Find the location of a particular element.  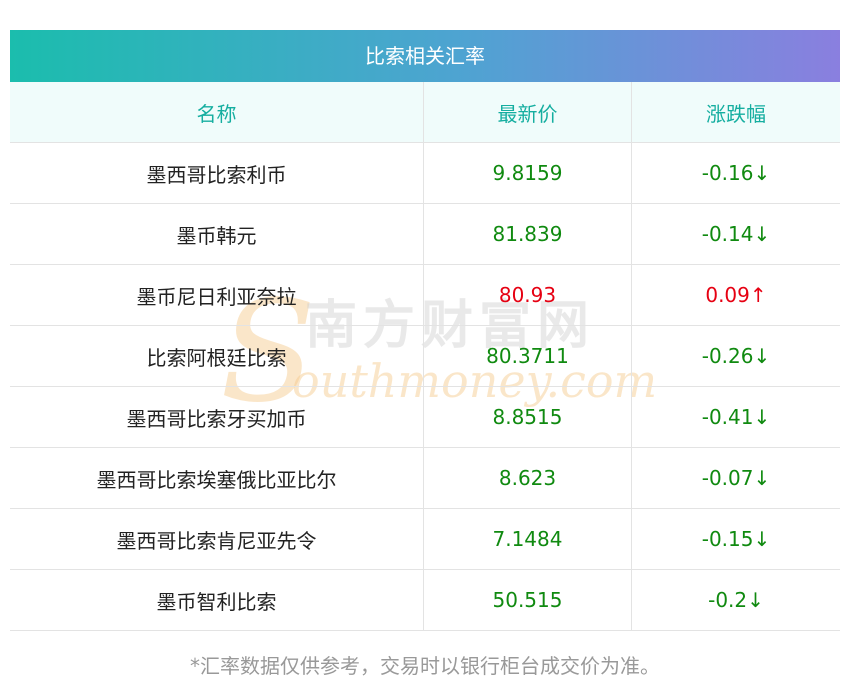

change-percent: -0.15↓ is located at coordinates (736, 539).